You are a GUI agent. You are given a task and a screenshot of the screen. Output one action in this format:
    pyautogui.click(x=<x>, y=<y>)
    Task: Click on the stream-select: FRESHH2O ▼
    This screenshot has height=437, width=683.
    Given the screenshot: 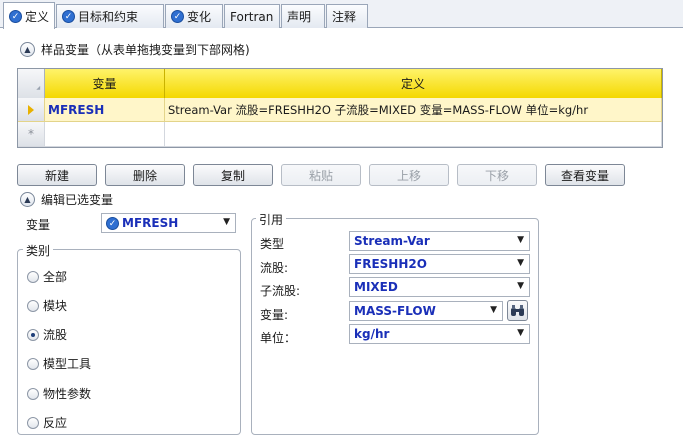 What is the action you would take?
    pyautogui.click(x=439, y=264)
    